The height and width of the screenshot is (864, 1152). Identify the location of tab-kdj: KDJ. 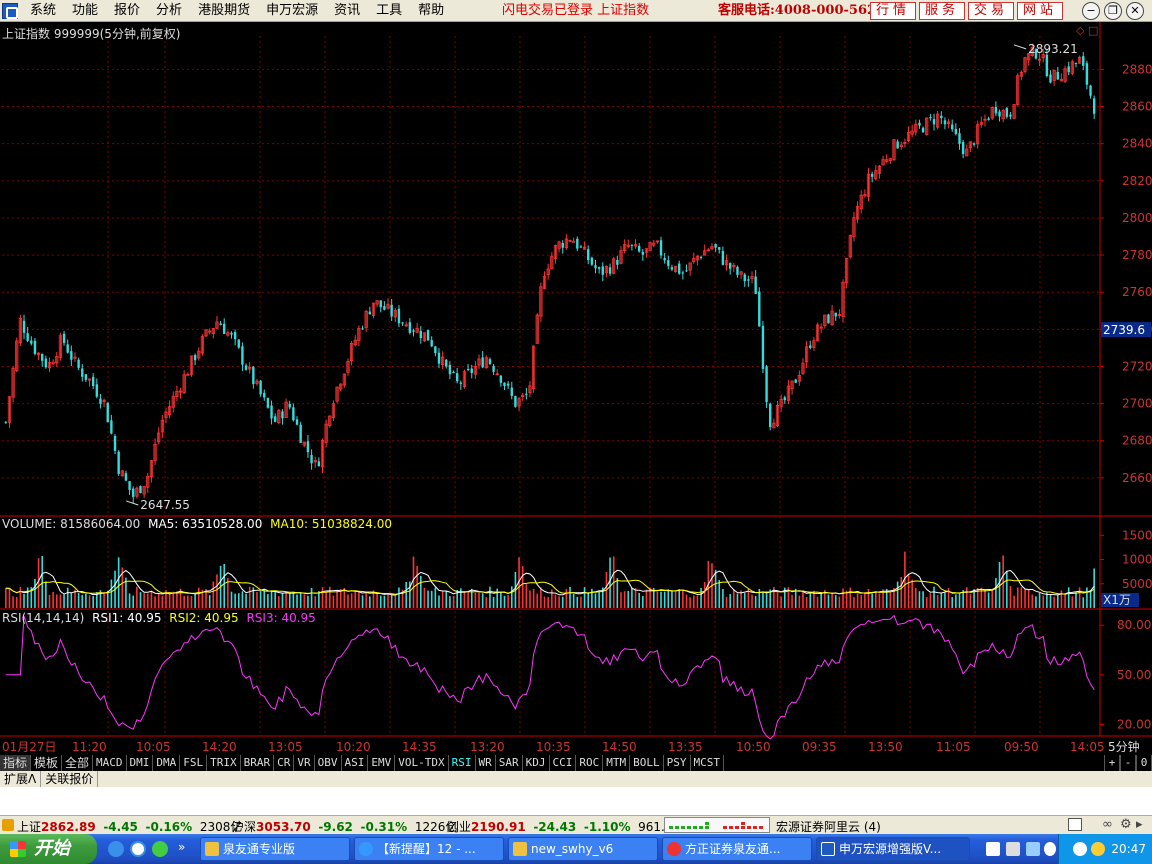
(536, 763).